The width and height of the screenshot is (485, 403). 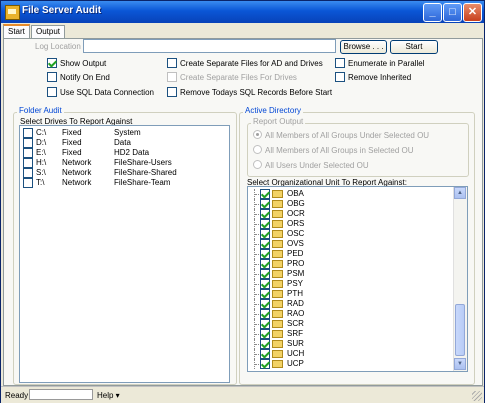 What do you see at coordinates (122, 133) in the screenshot?
I see `list-item: C:\ Fixed System` at bounding box center [122, 133].